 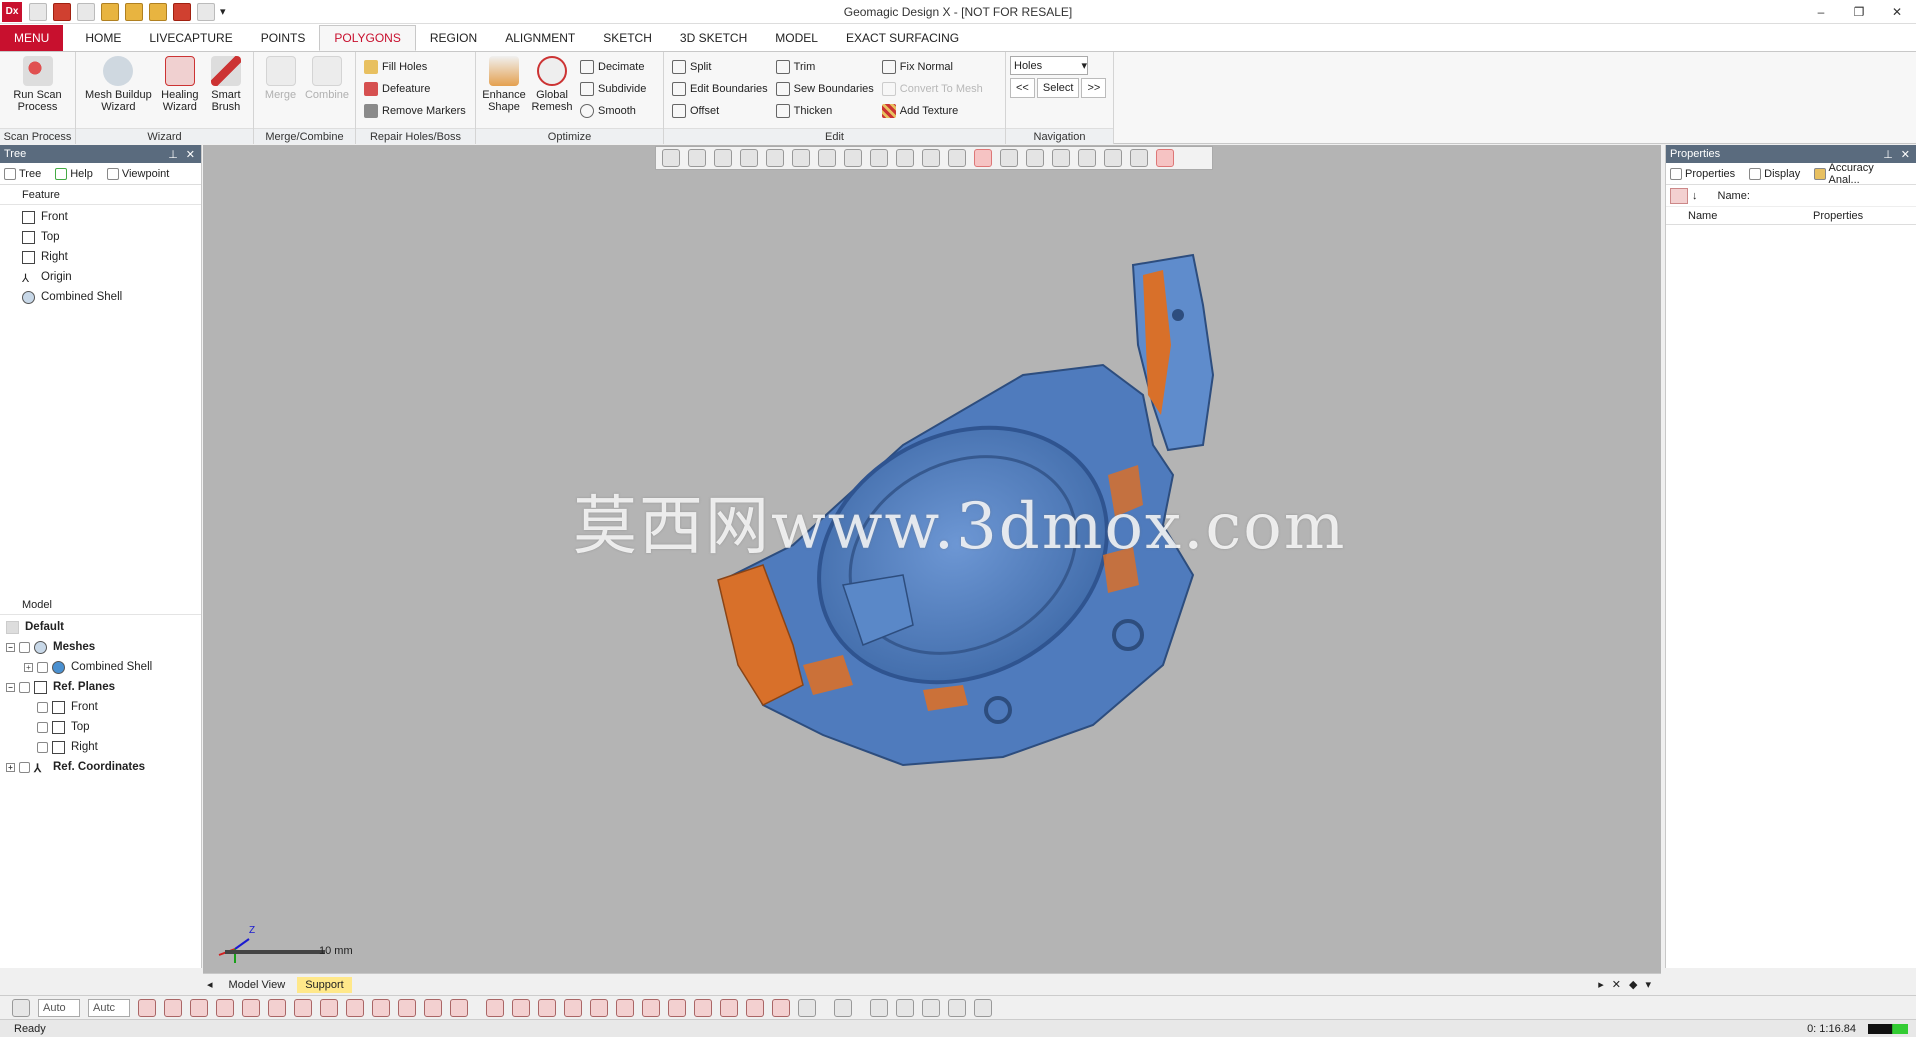 I want to click on tab-model: MODEL, so click(x=796, y=38).